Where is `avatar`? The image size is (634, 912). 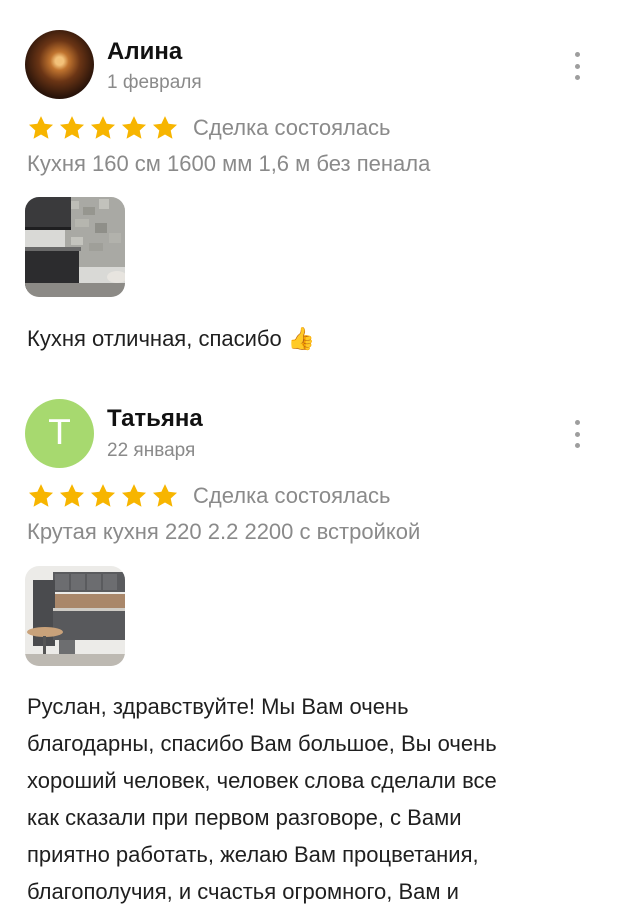 avatar is located at coordinates (59, 64).